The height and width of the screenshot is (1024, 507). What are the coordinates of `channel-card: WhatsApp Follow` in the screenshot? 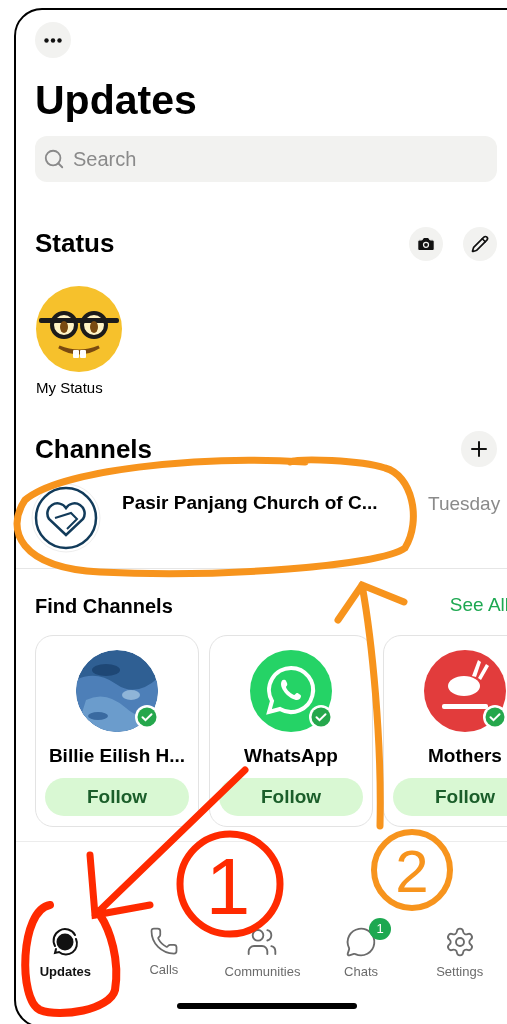 It's located at (291, 730).